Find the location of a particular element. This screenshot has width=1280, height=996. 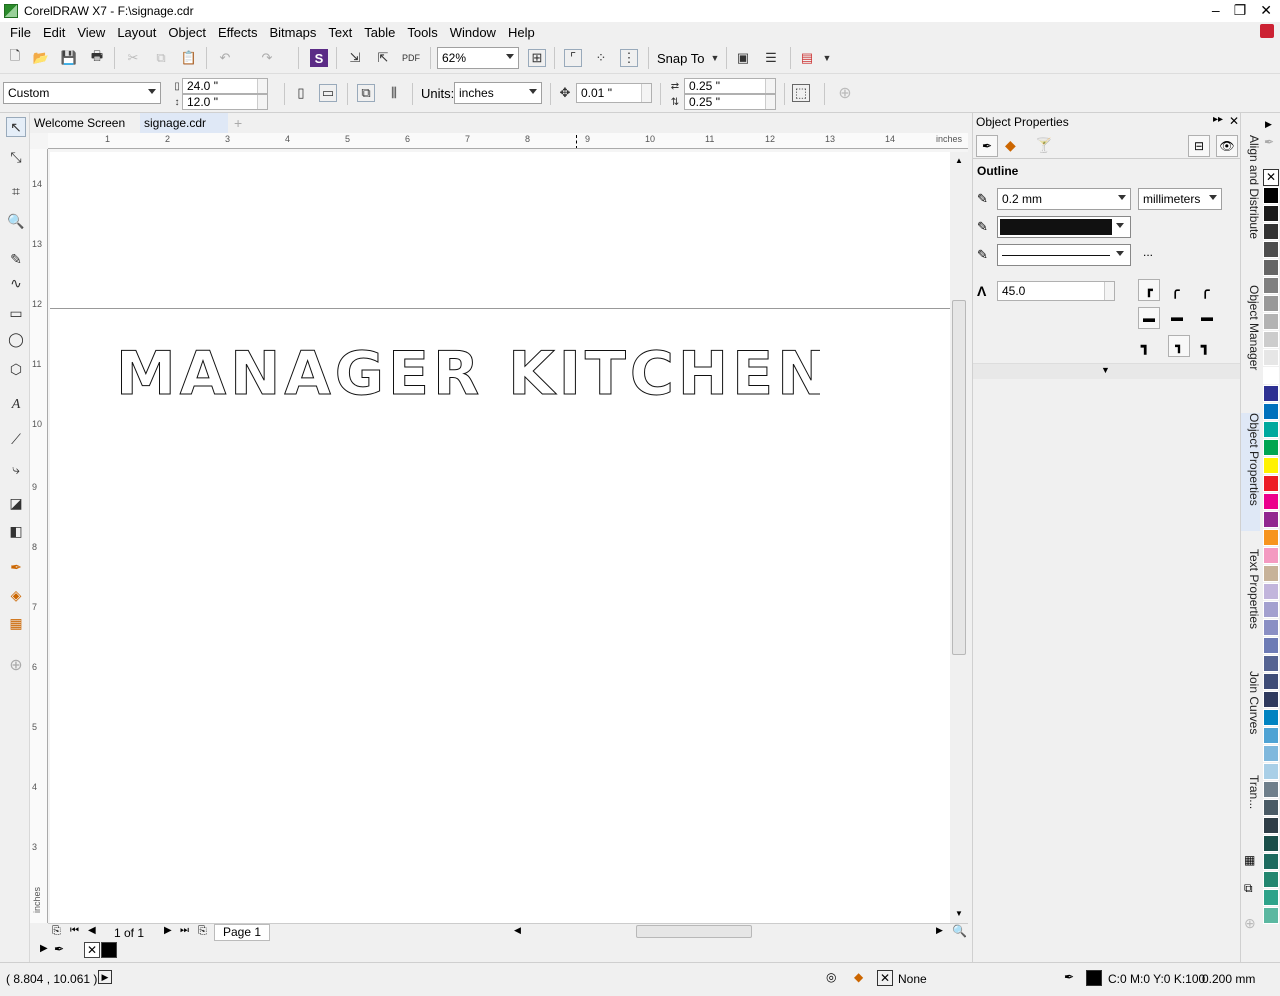

units-select: inches is located at coordinates (498, 93).